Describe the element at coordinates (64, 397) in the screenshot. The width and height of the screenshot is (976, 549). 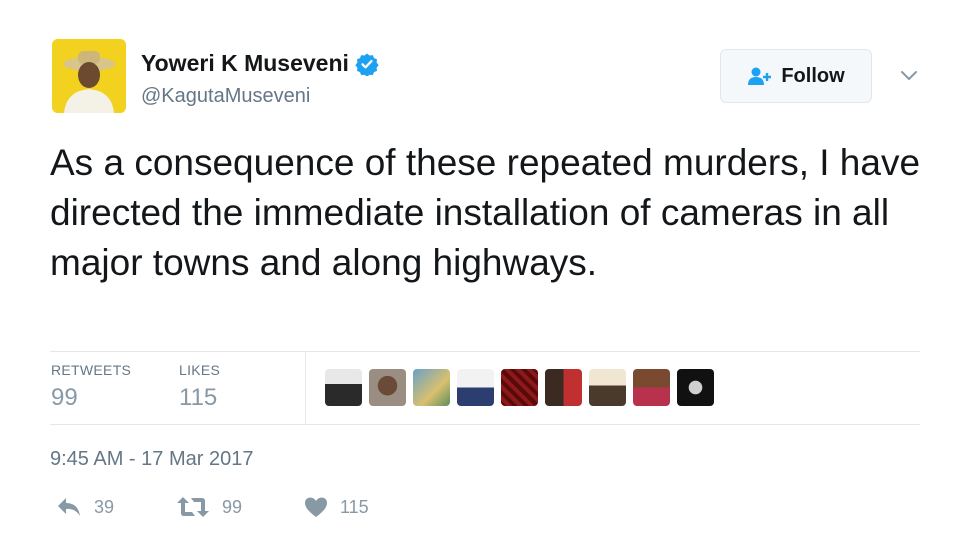
I see `retweets-value: 99` at that location.